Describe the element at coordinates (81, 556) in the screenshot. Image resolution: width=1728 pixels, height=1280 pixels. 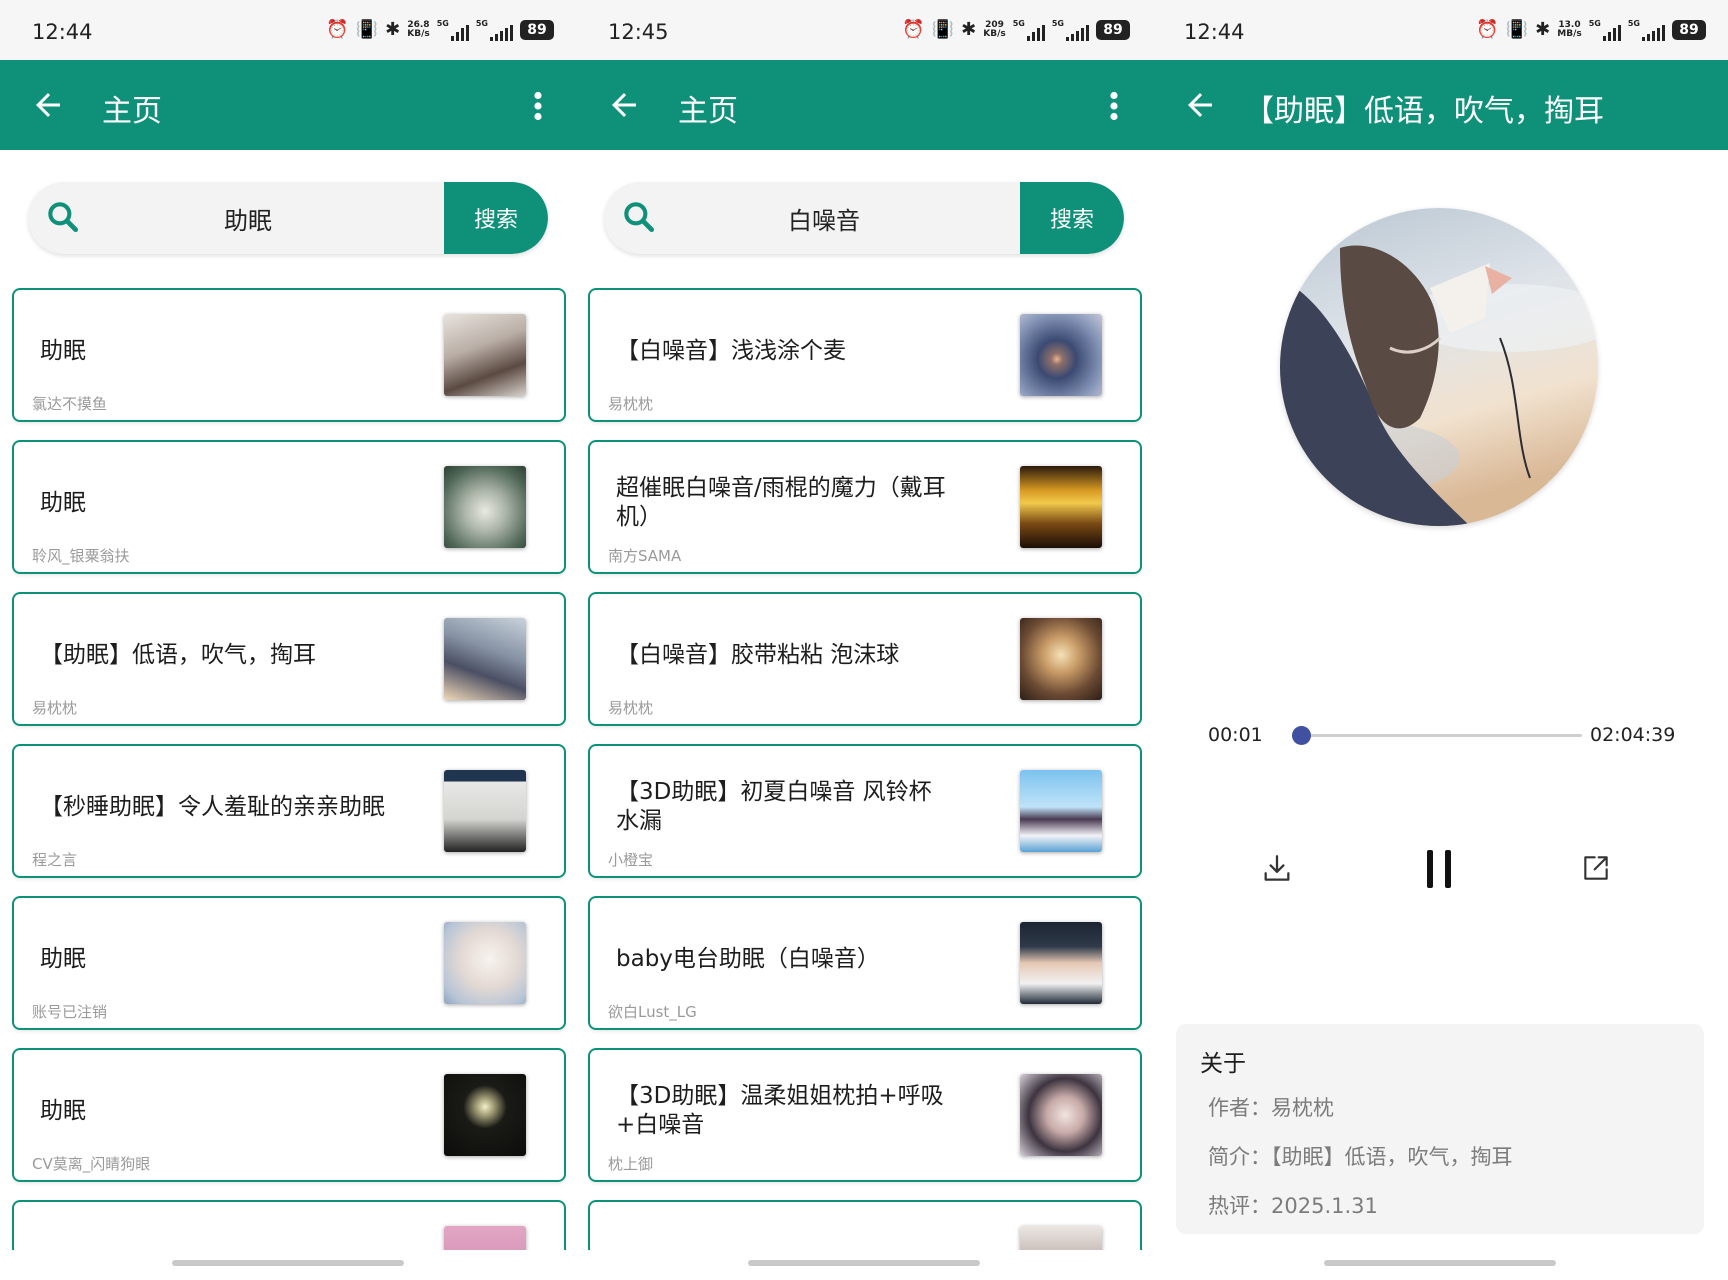
I see `card-author: 聆风_银粟翁扶` at that location.